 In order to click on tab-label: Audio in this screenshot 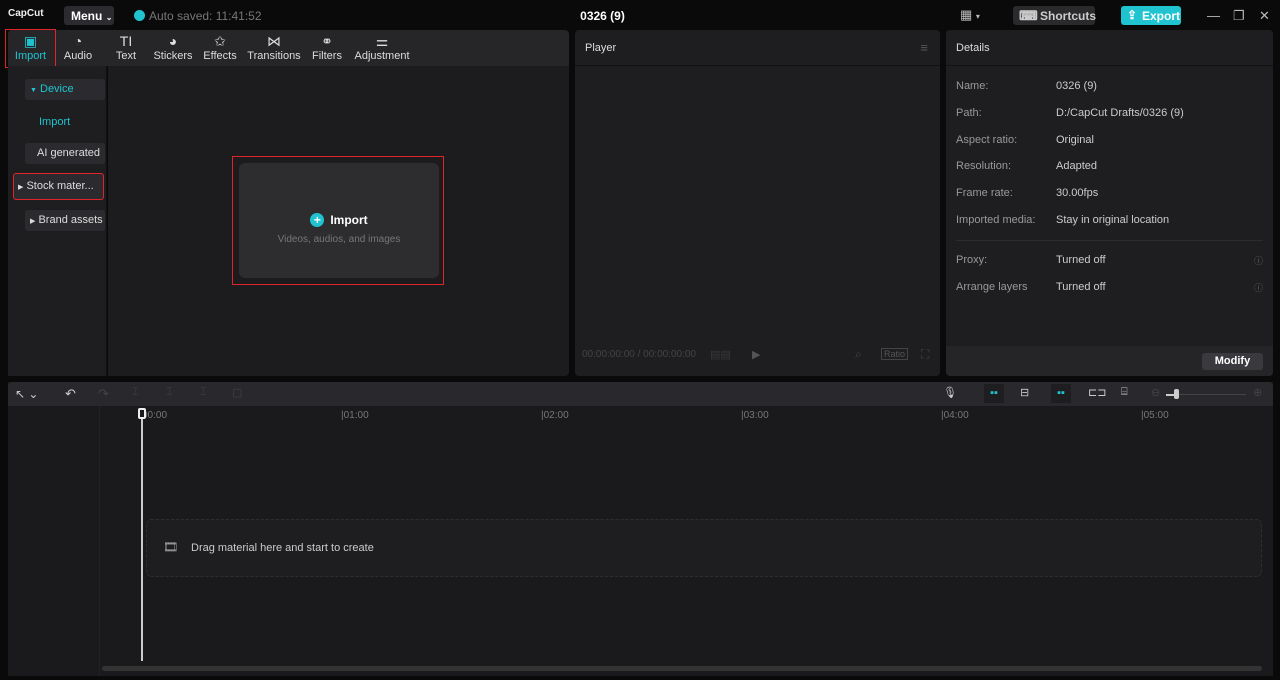, I will do `click(78, 56)`.